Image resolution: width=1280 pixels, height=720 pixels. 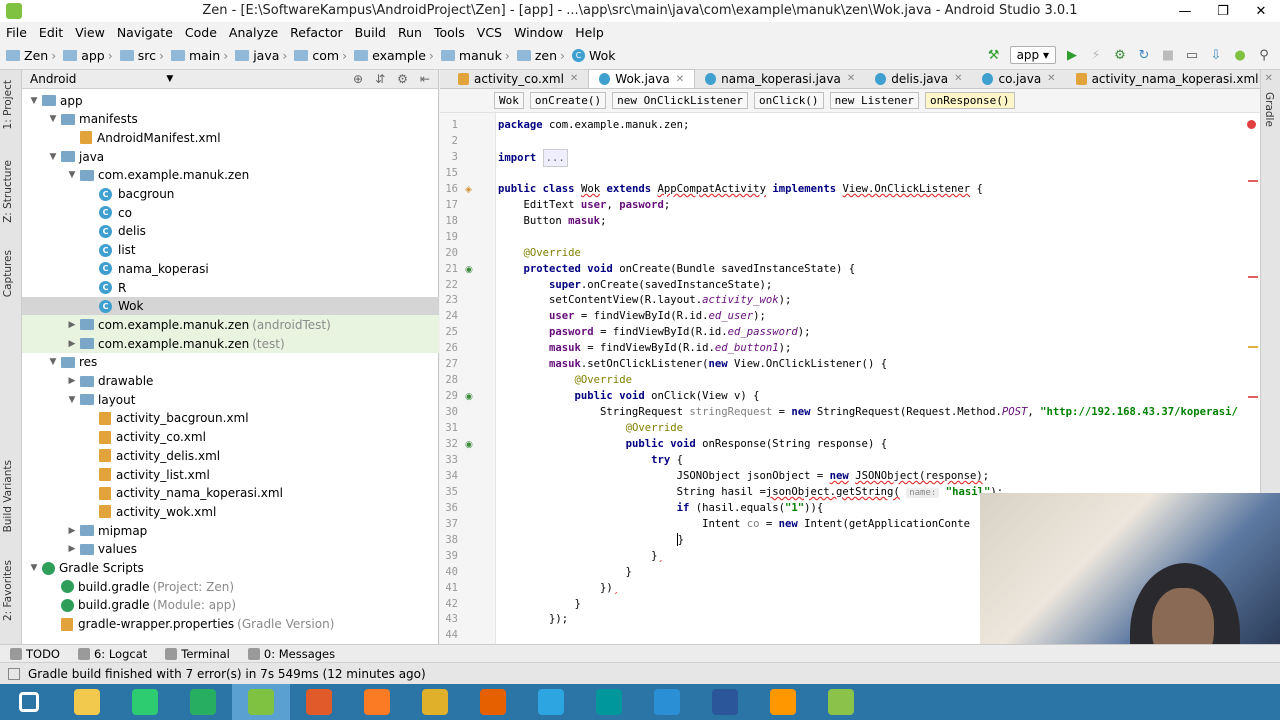 What do you see at coordinates (489, 32) in the screenshot?
I see `menu-vcs: VCS` at bounding box center [489, 32].